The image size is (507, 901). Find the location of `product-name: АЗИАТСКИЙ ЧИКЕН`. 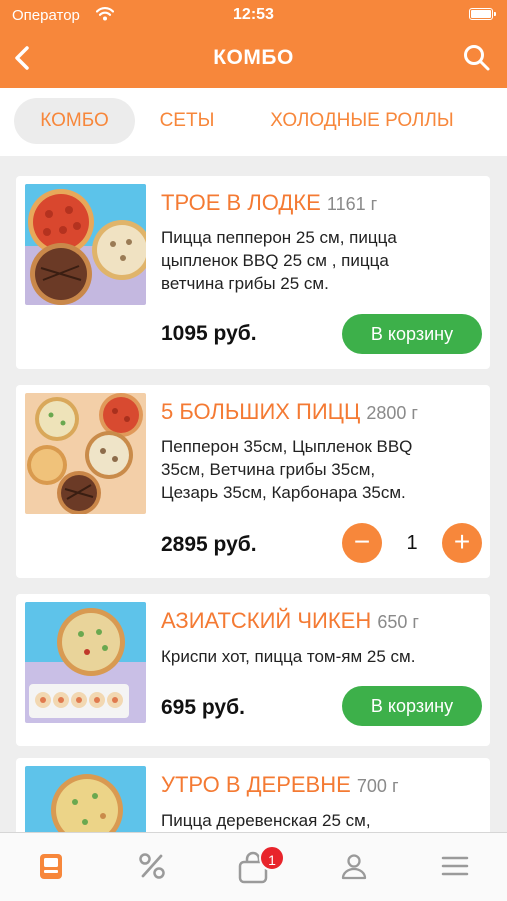

product-name: АЗИАТСКИЙ ЧИКЕН is located at coordinates (266, 620).